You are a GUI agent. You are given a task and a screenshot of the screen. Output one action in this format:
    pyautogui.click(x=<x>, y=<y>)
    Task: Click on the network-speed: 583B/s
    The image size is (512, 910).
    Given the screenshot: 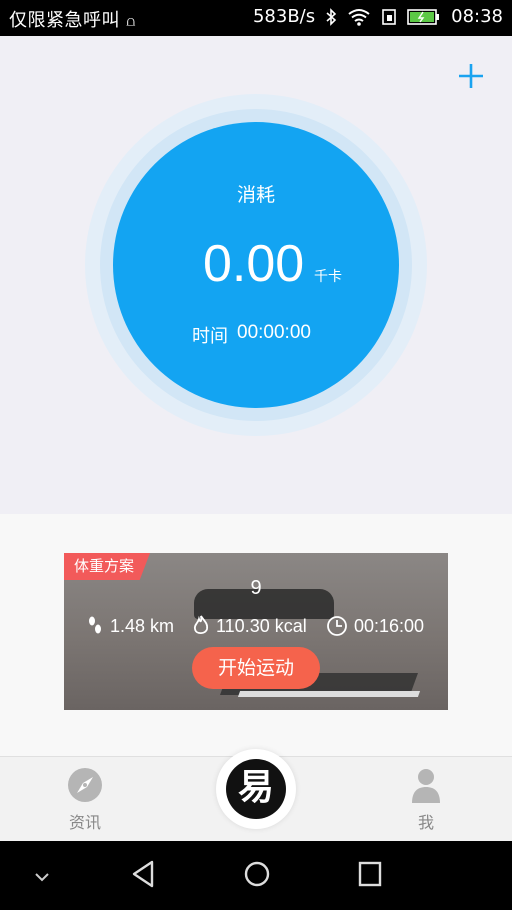 What is the action you would take?
    pyautogui.click(x=284, y=16)
    